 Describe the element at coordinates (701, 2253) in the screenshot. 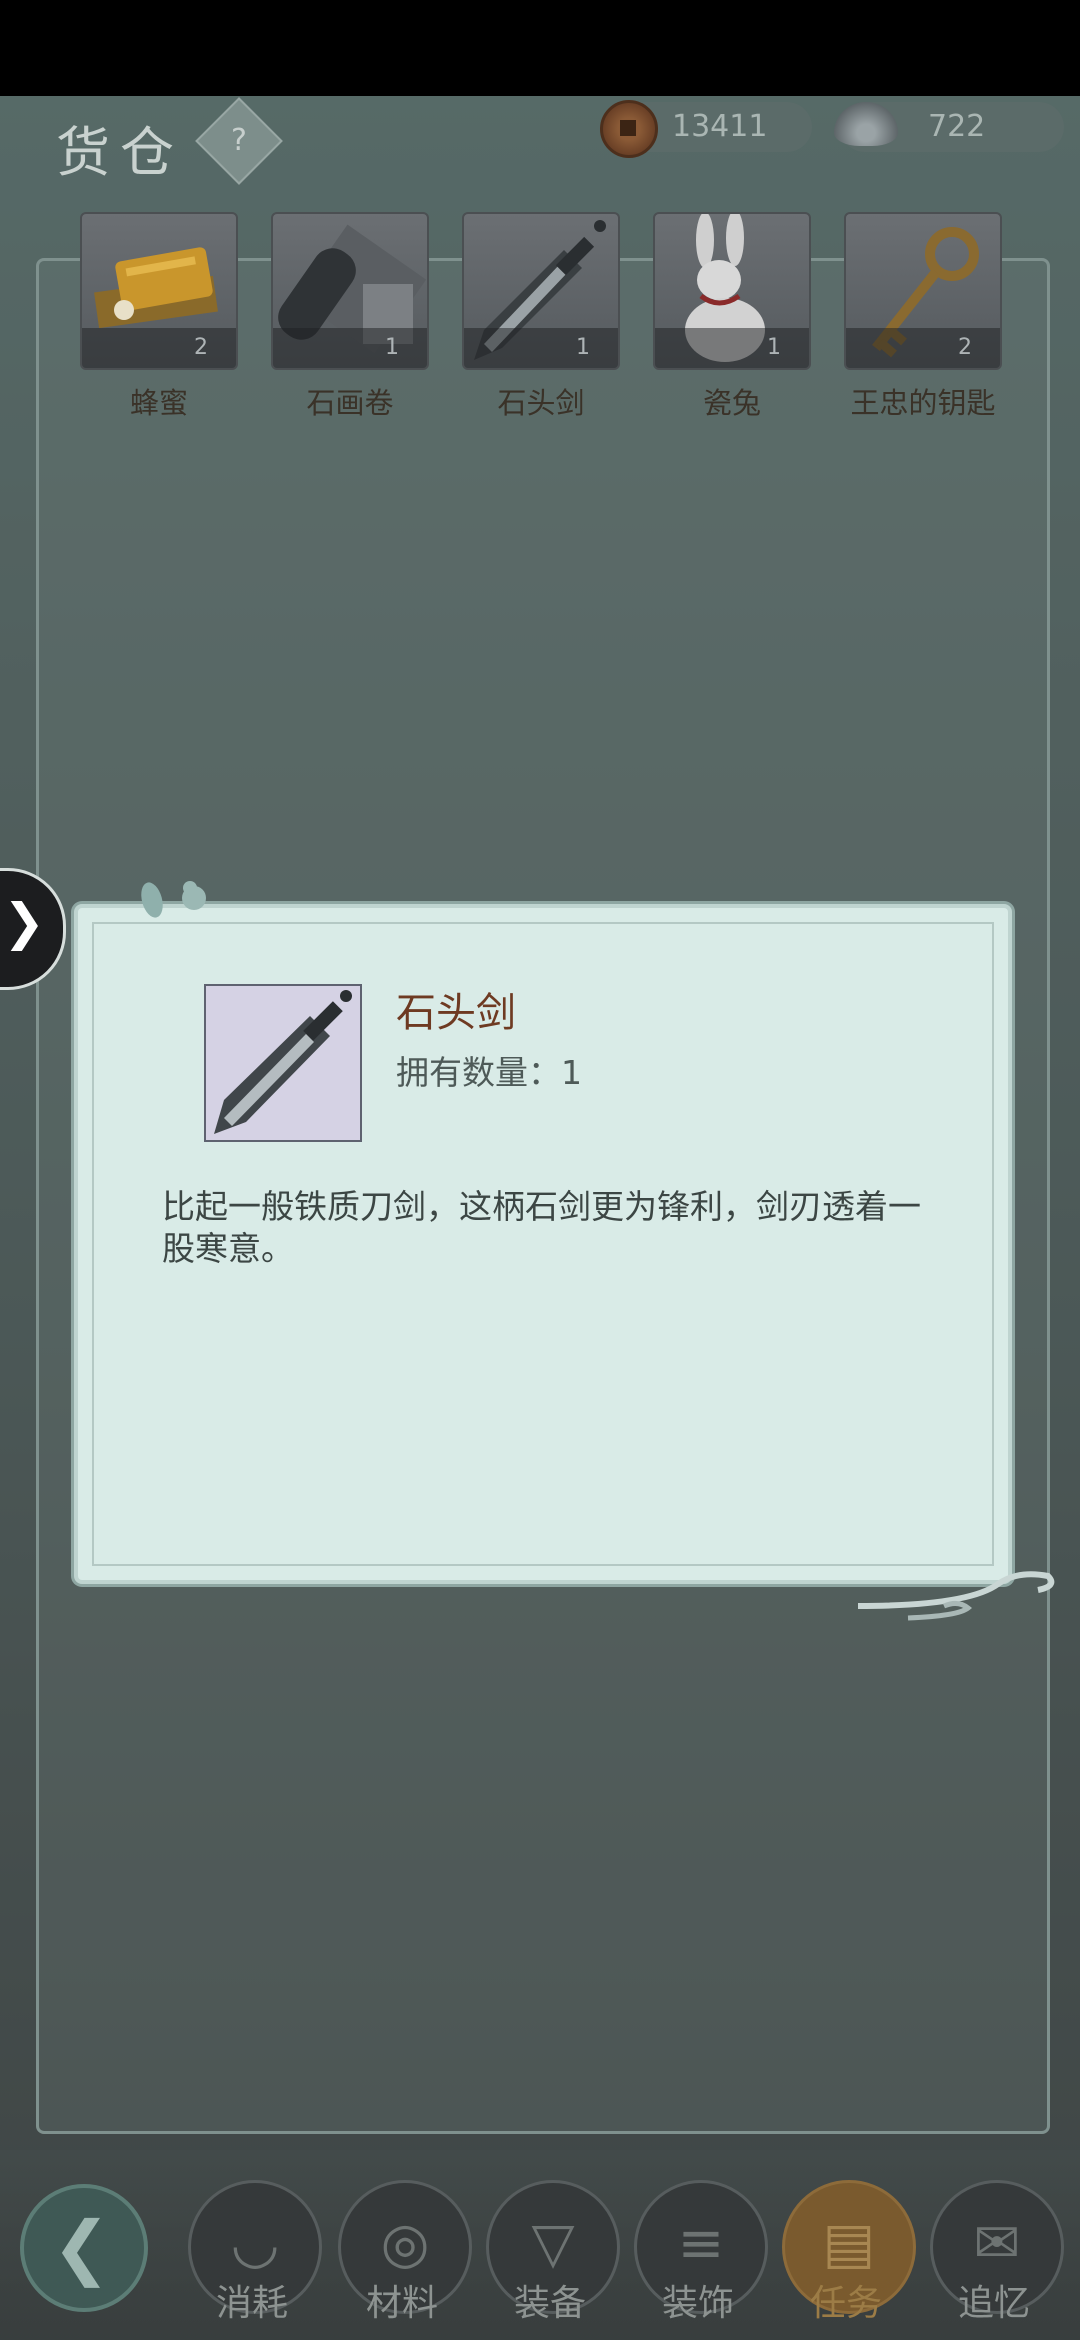

I see `tab-decorations: ≡ 装饰` at that location.